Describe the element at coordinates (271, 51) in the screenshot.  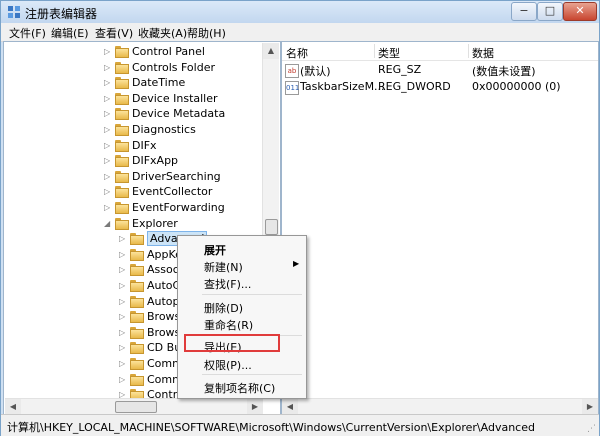
I see `scroll-up-arrow: ▲` at that location.